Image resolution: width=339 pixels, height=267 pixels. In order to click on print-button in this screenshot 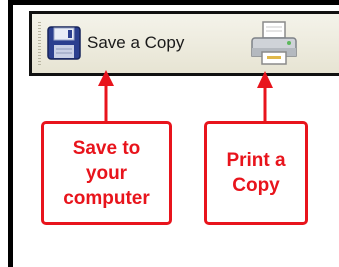, I will do `click(274, 43)`.